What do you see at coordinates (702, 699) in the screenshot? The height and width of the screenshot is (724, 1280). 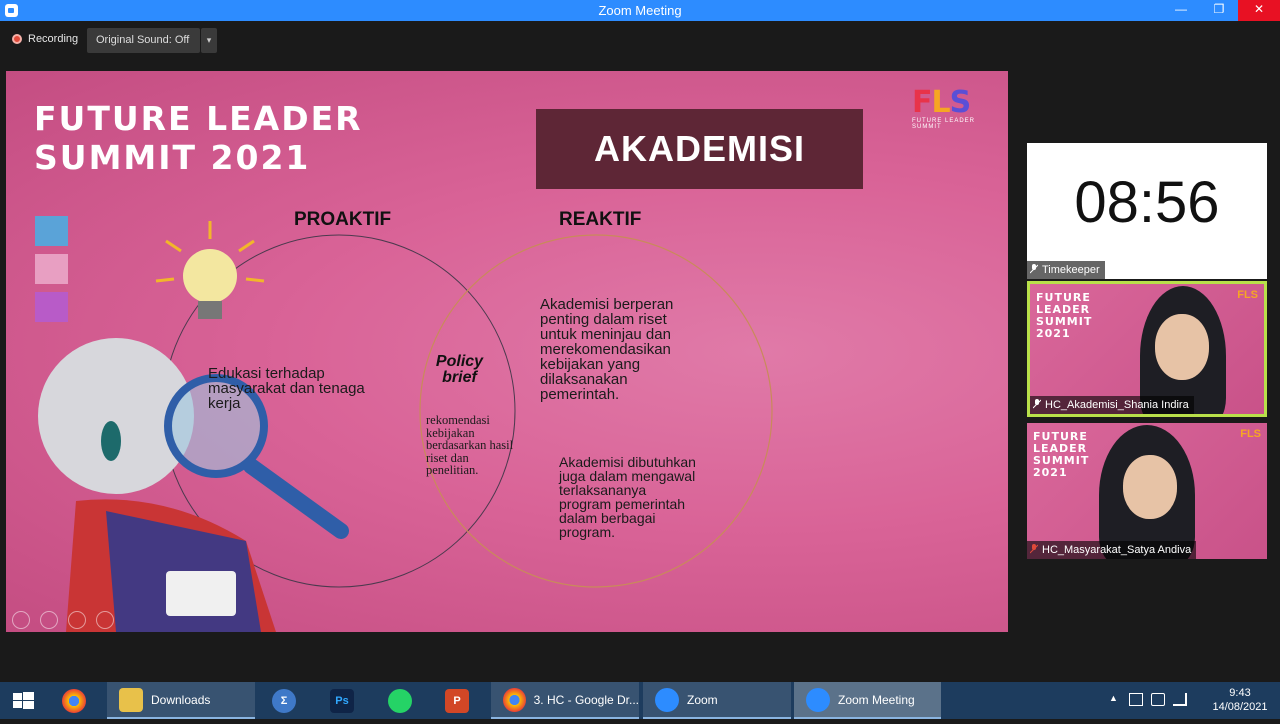 I see `taskbar-label: Zoom` at bounding box center [702, 699].